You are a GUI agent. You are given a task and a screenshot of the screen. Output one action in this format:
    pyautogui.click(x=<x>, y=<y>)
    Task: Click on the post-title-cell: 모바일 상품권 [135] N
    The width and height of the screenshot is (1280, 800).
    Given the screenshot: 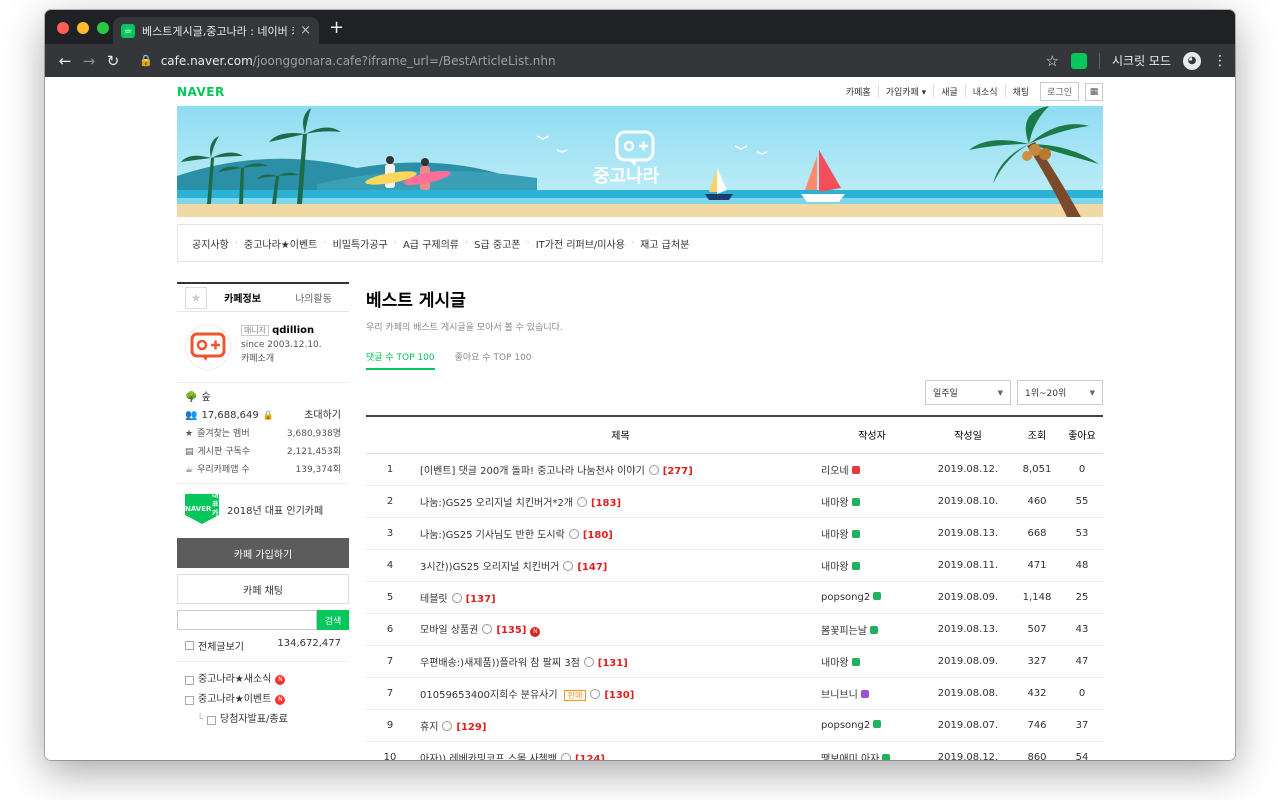 What is the action you would take?
    pyautogui.click(x=617, y=629)
    